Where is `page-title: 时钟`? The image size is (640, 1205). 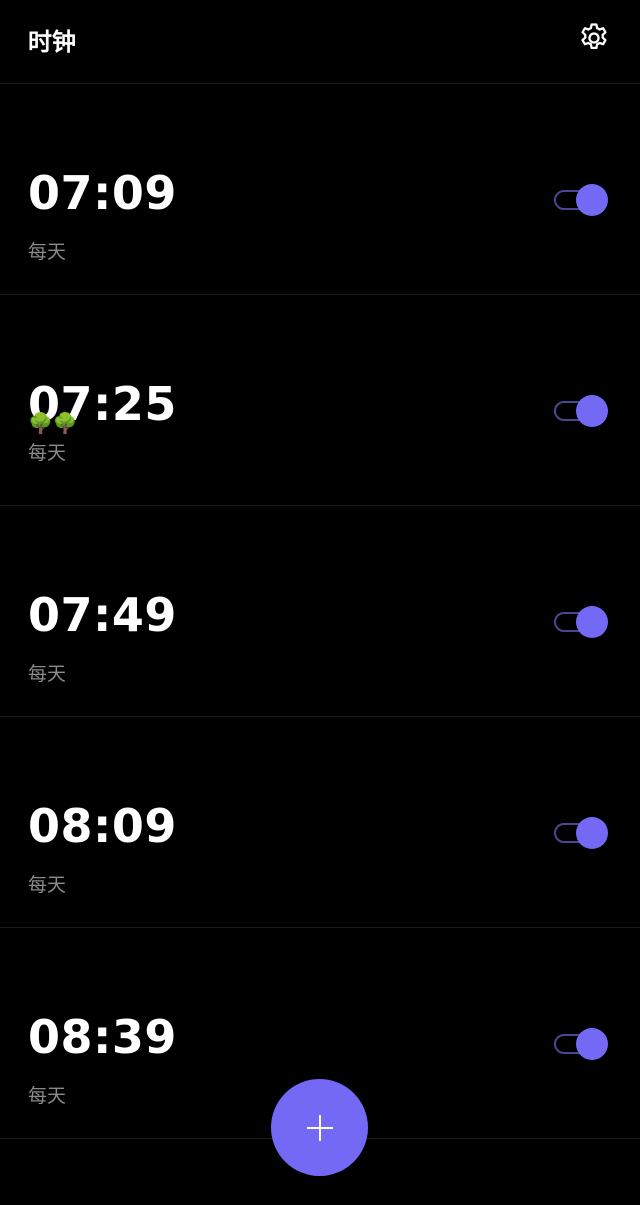
page-title: 时钟 is located at coordinates (52, 42).